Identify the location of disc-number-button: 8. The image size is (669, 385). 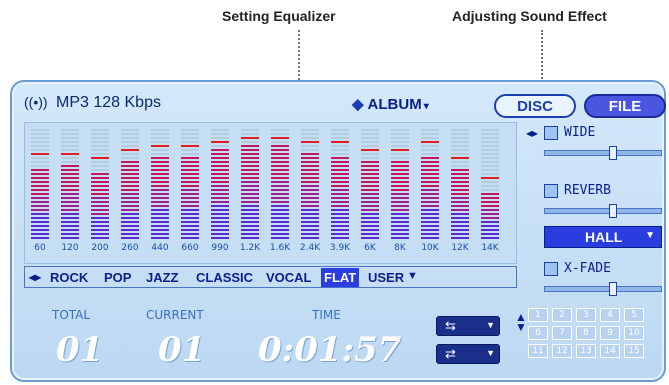
(586, 333).